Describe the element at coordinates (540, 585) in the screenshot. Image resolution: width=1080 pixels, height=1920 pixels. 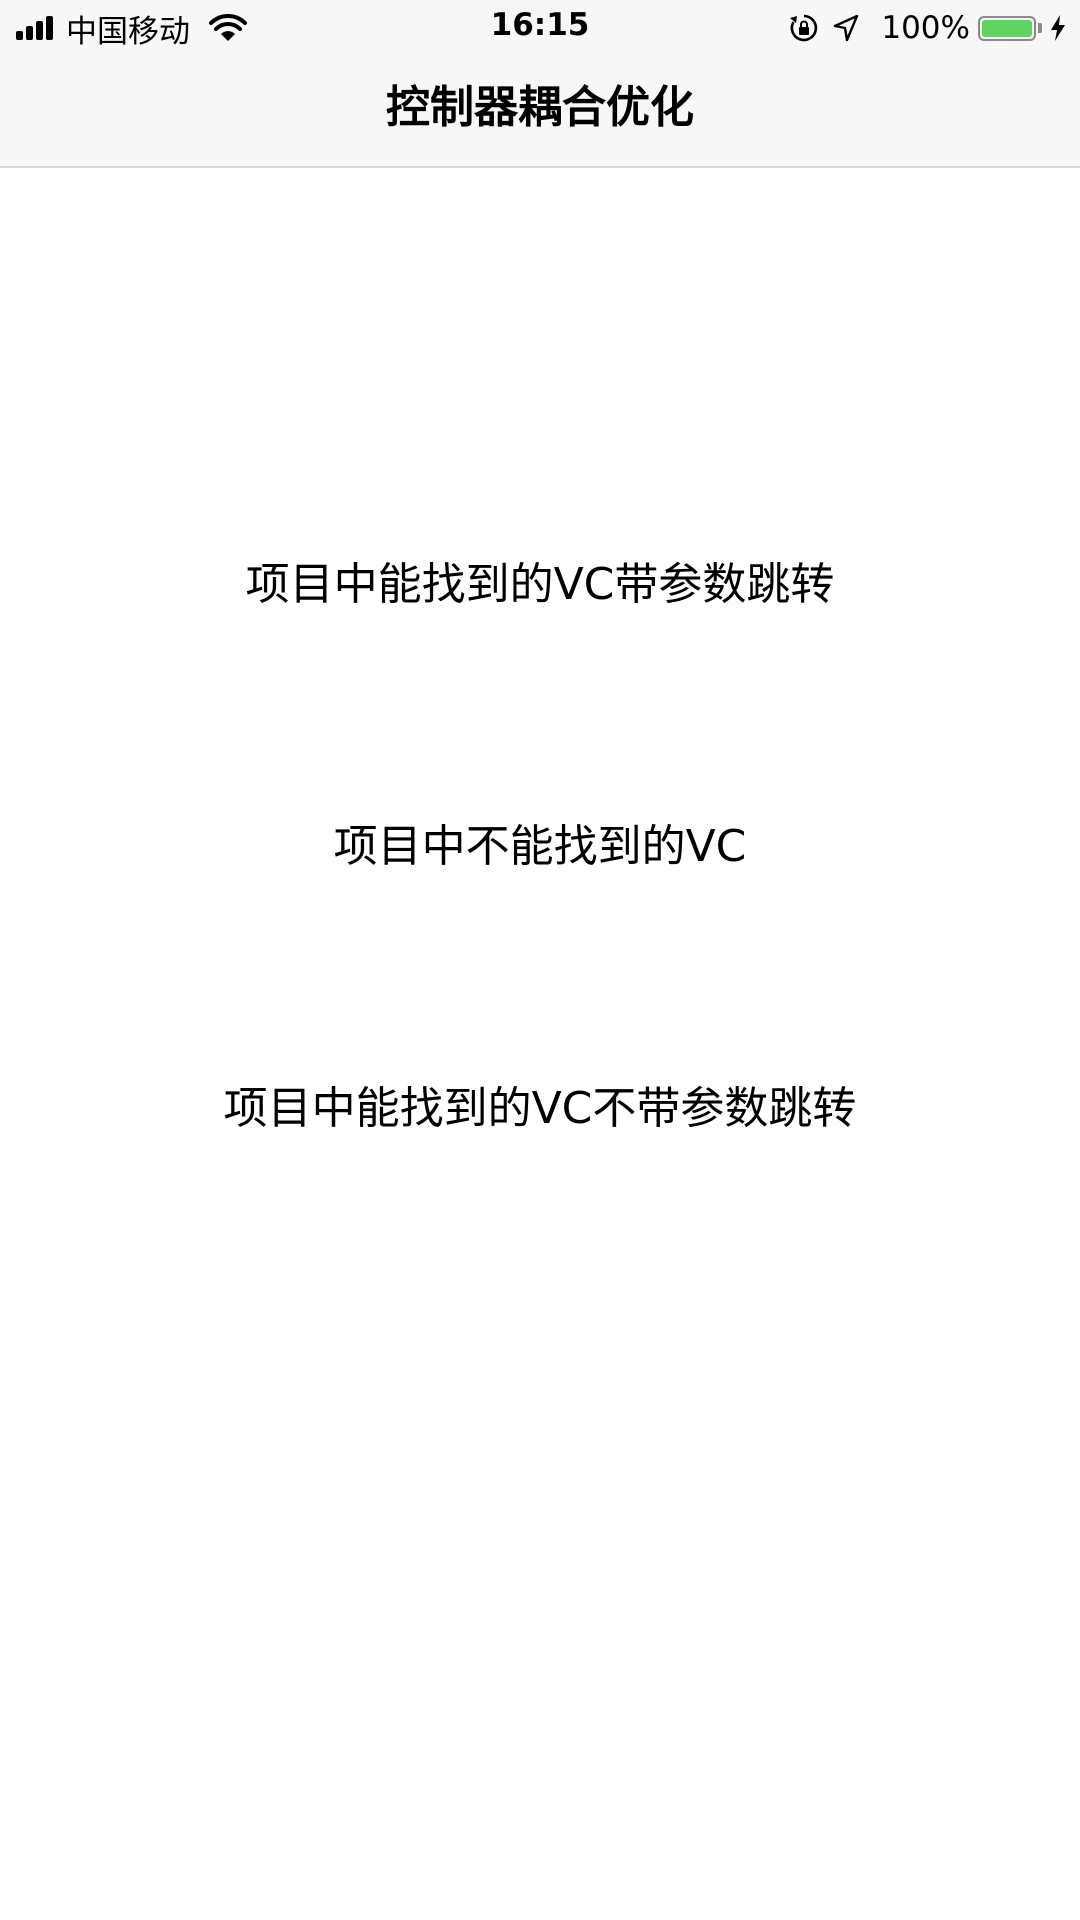
I see `vc-with-params-button: 项目中能找到的VC带参数跳转` at that location.